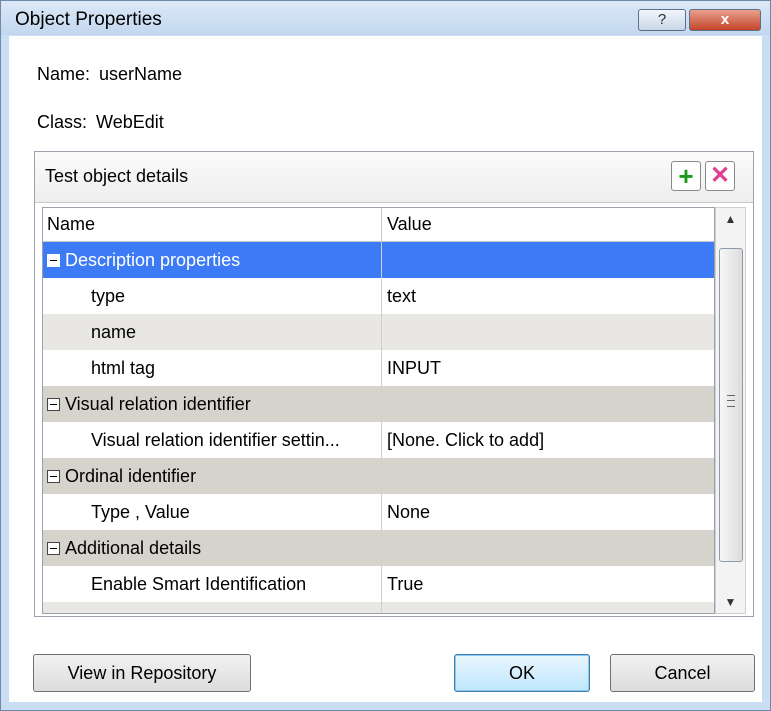 Image resolution: width=771 pixels, height=711 pixels. What do you see at coordinates (88, 19) in the screenshot?
I see `dialog-title: Object Properties` at bounding box center [88, 19].